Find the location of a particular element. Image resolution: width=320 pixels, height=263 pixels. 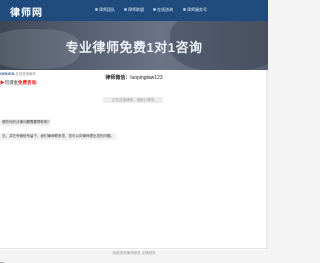

nav-item-service: 律师服务号 is located at coordinates (195, 10).